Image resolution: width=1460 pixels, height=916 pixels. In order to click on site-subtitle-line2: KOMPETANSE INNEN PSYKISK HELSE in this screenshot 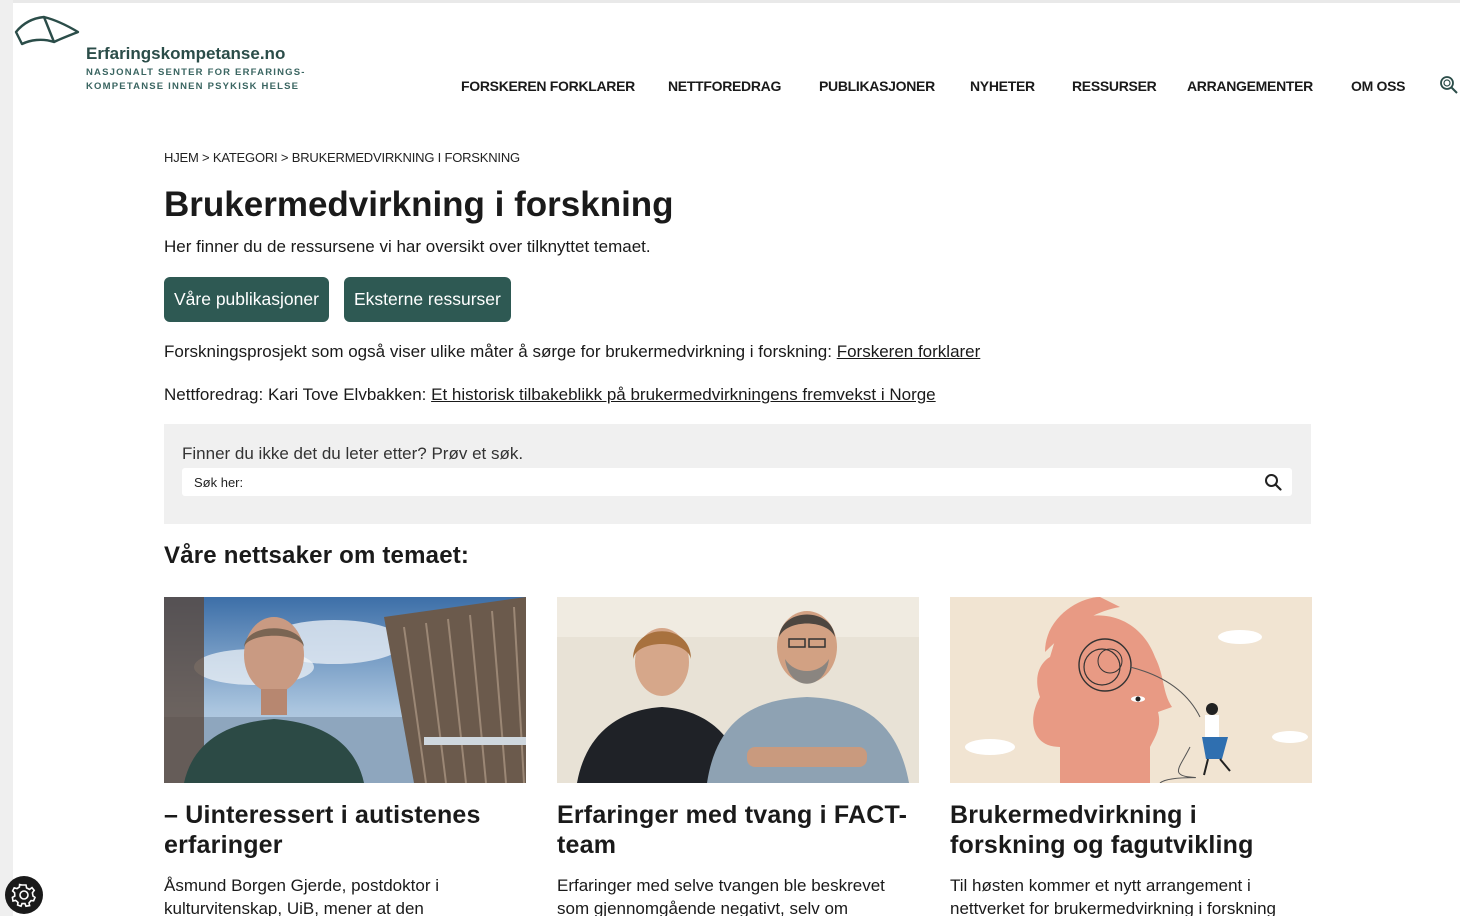, I will do `click(193, 86)`.